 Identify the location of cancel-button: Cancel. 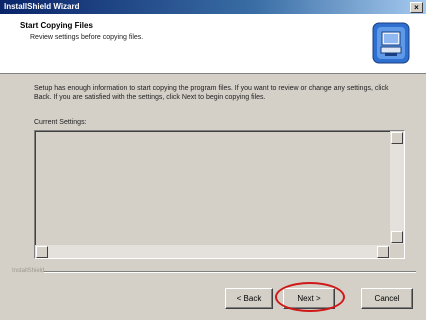
(387, 298).